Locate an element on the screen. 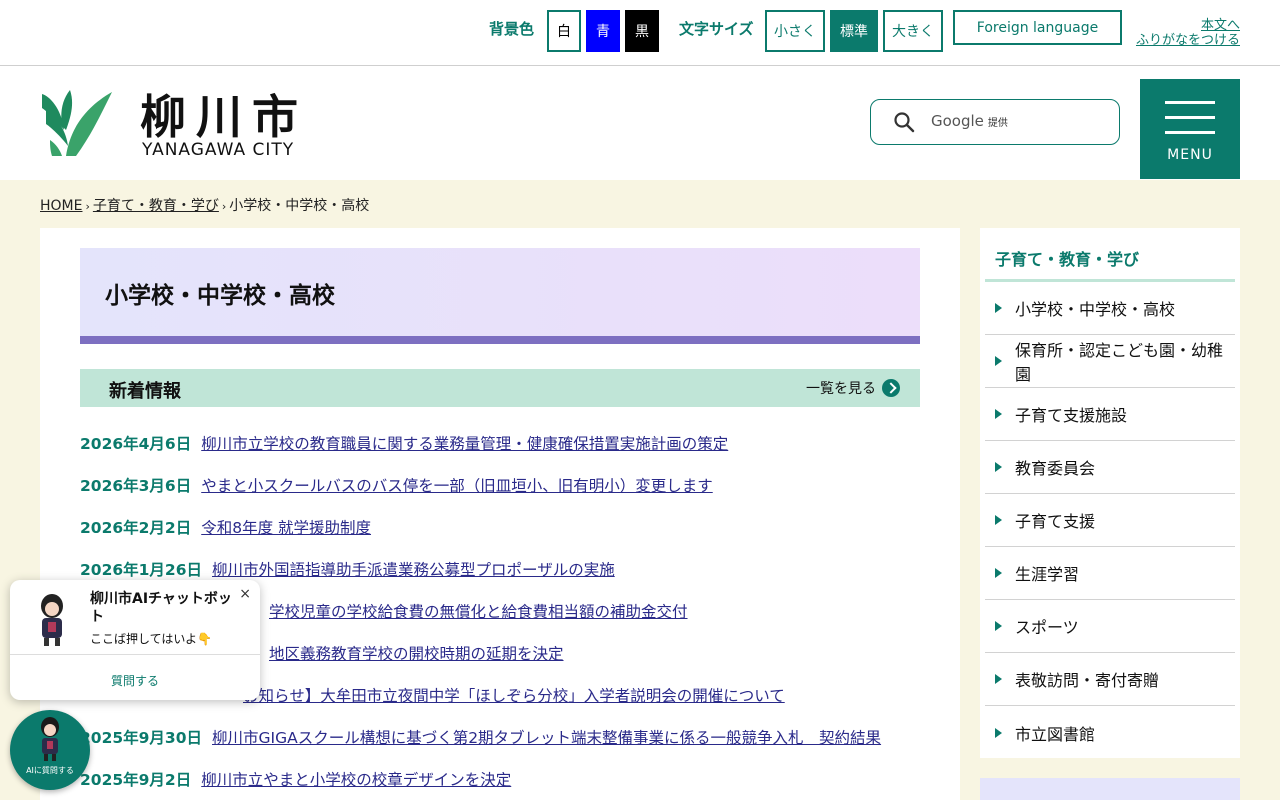 The image size is (1280, 800). page-title: 小学校・中学校・高校 is located at coordinates (220, 296).